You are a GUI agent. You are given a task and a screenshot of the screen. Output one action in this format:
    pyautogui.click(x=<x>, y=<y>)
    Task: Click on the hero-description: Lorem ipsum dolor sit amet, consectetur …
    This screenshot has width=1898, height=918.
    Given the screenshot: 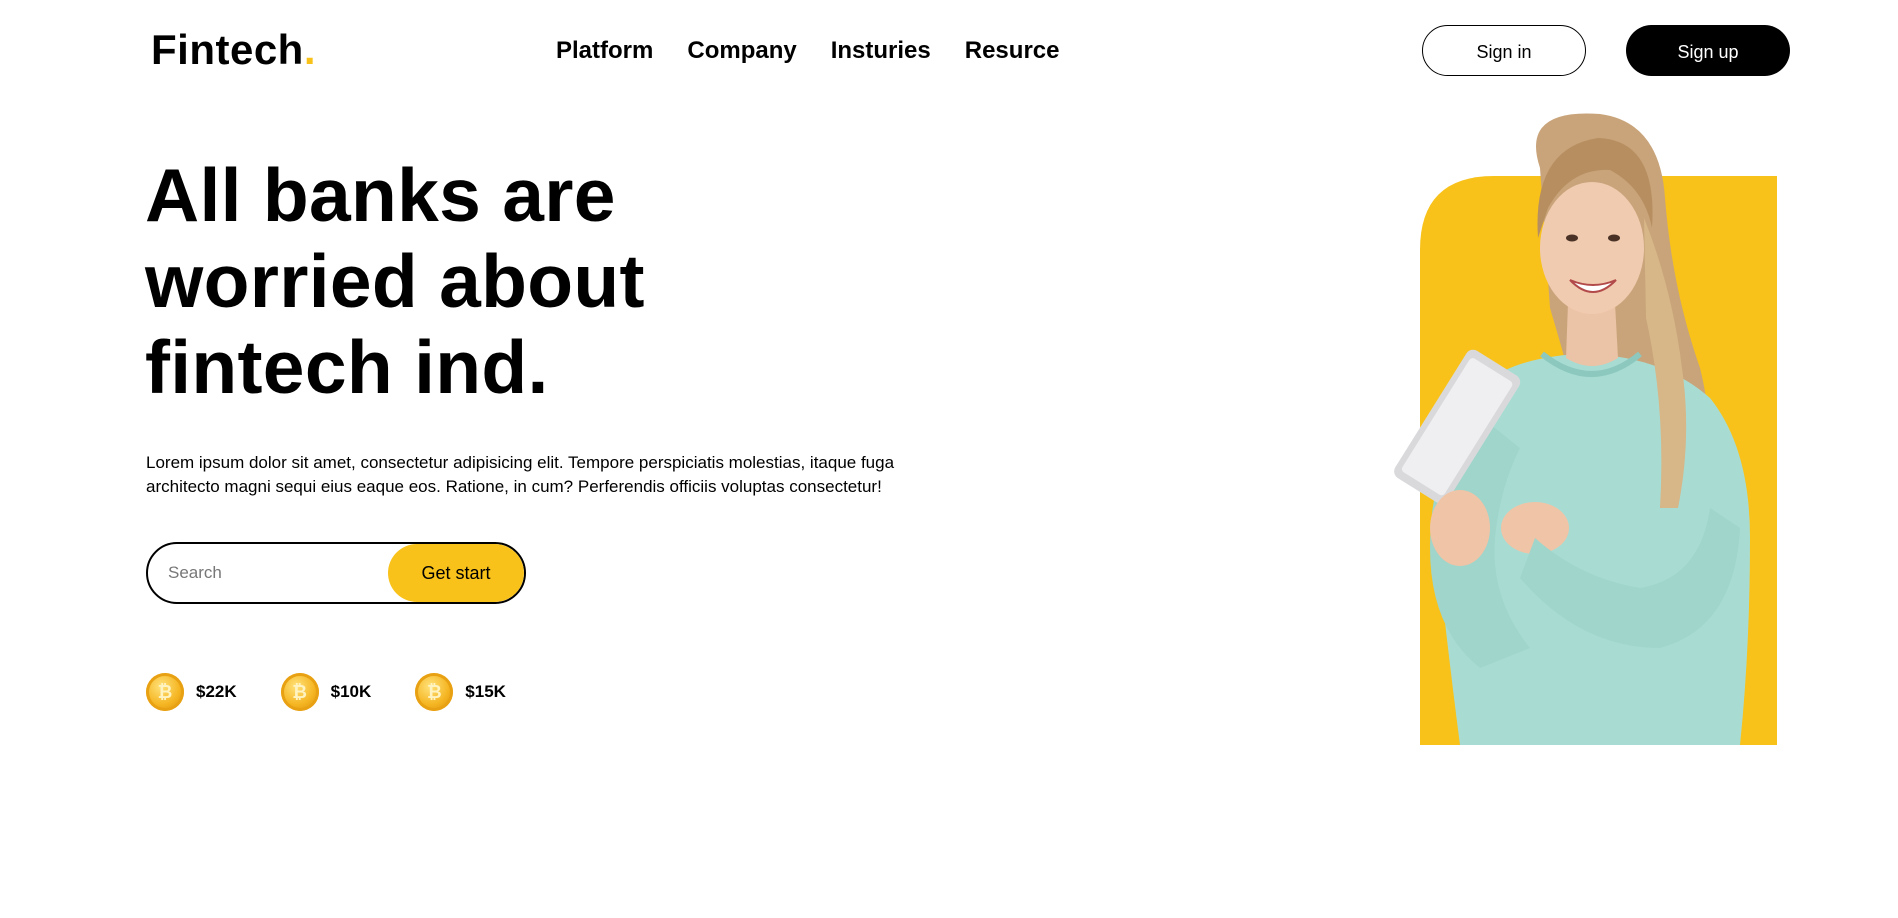 What is the action you would take?
    pyautogui.click(x=526, y=475)
    